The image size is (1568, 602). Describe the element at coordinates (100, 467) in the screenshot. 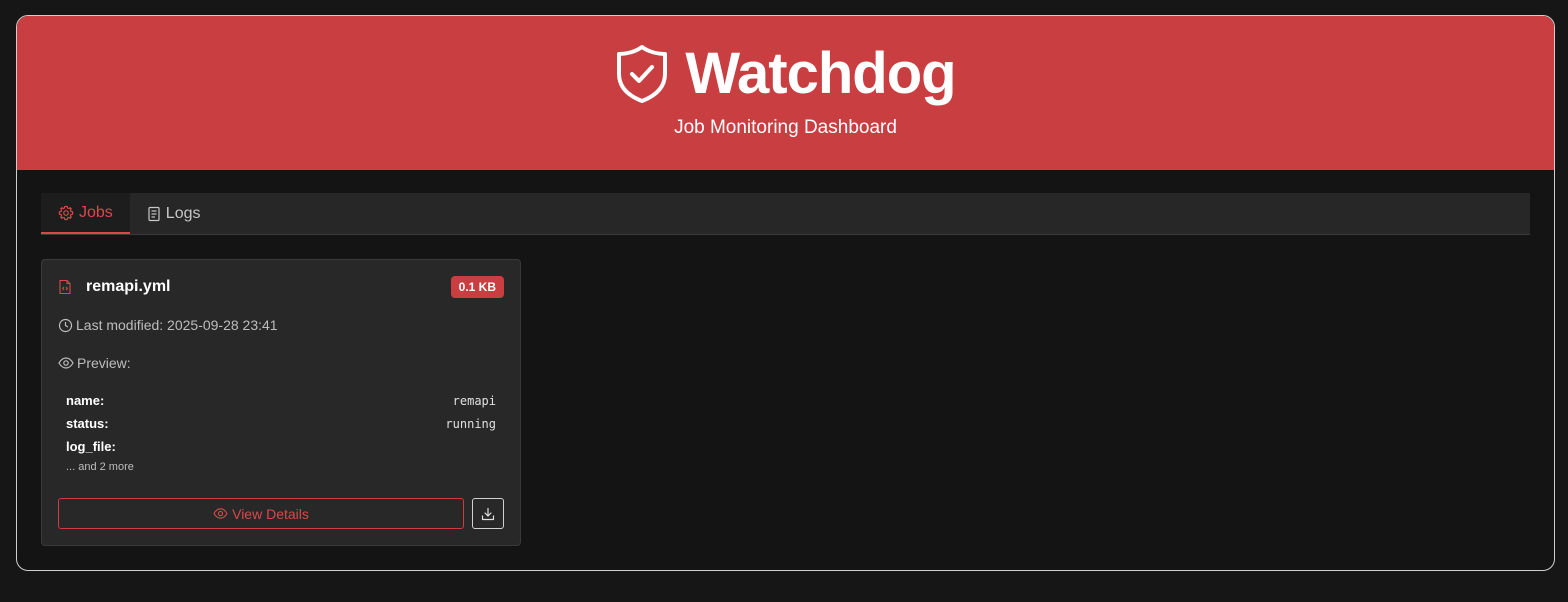

I see `more-fields-text: ... and 2 more` at that location.